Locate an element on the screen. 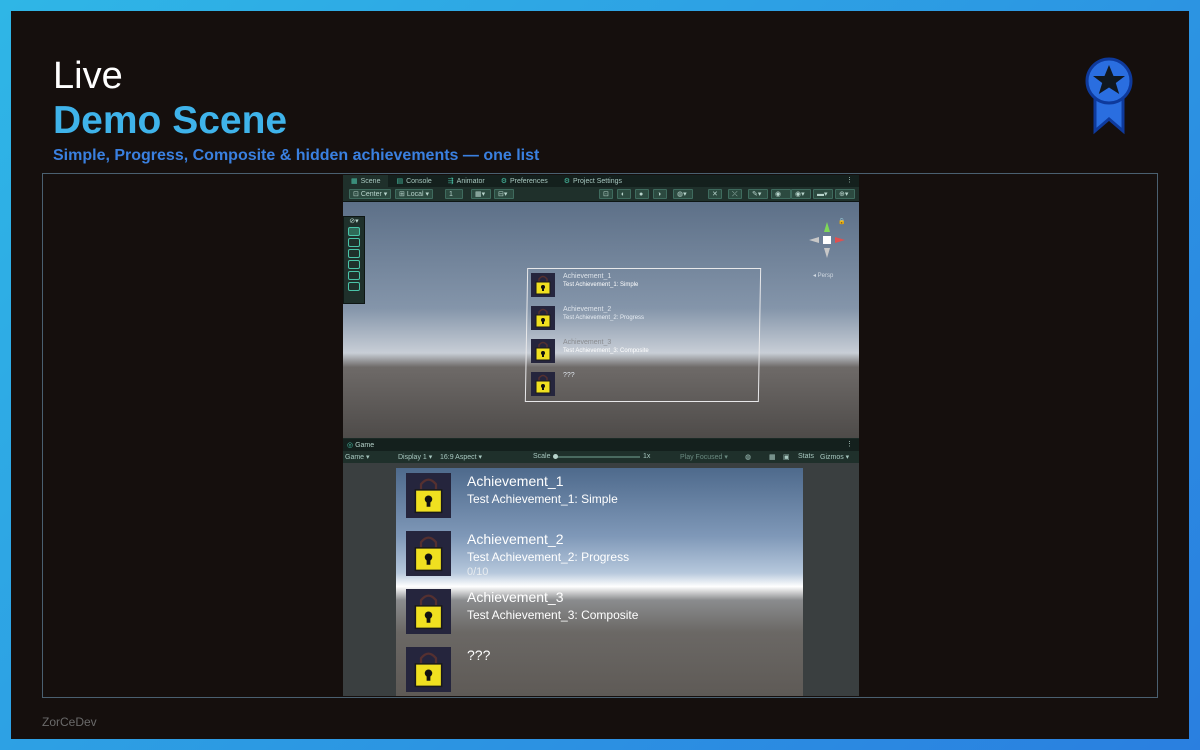 The width and height of the screenshot is (1200, 750). scene-orientation-gizmo: 🔒 is located at coordinates (827, 242).